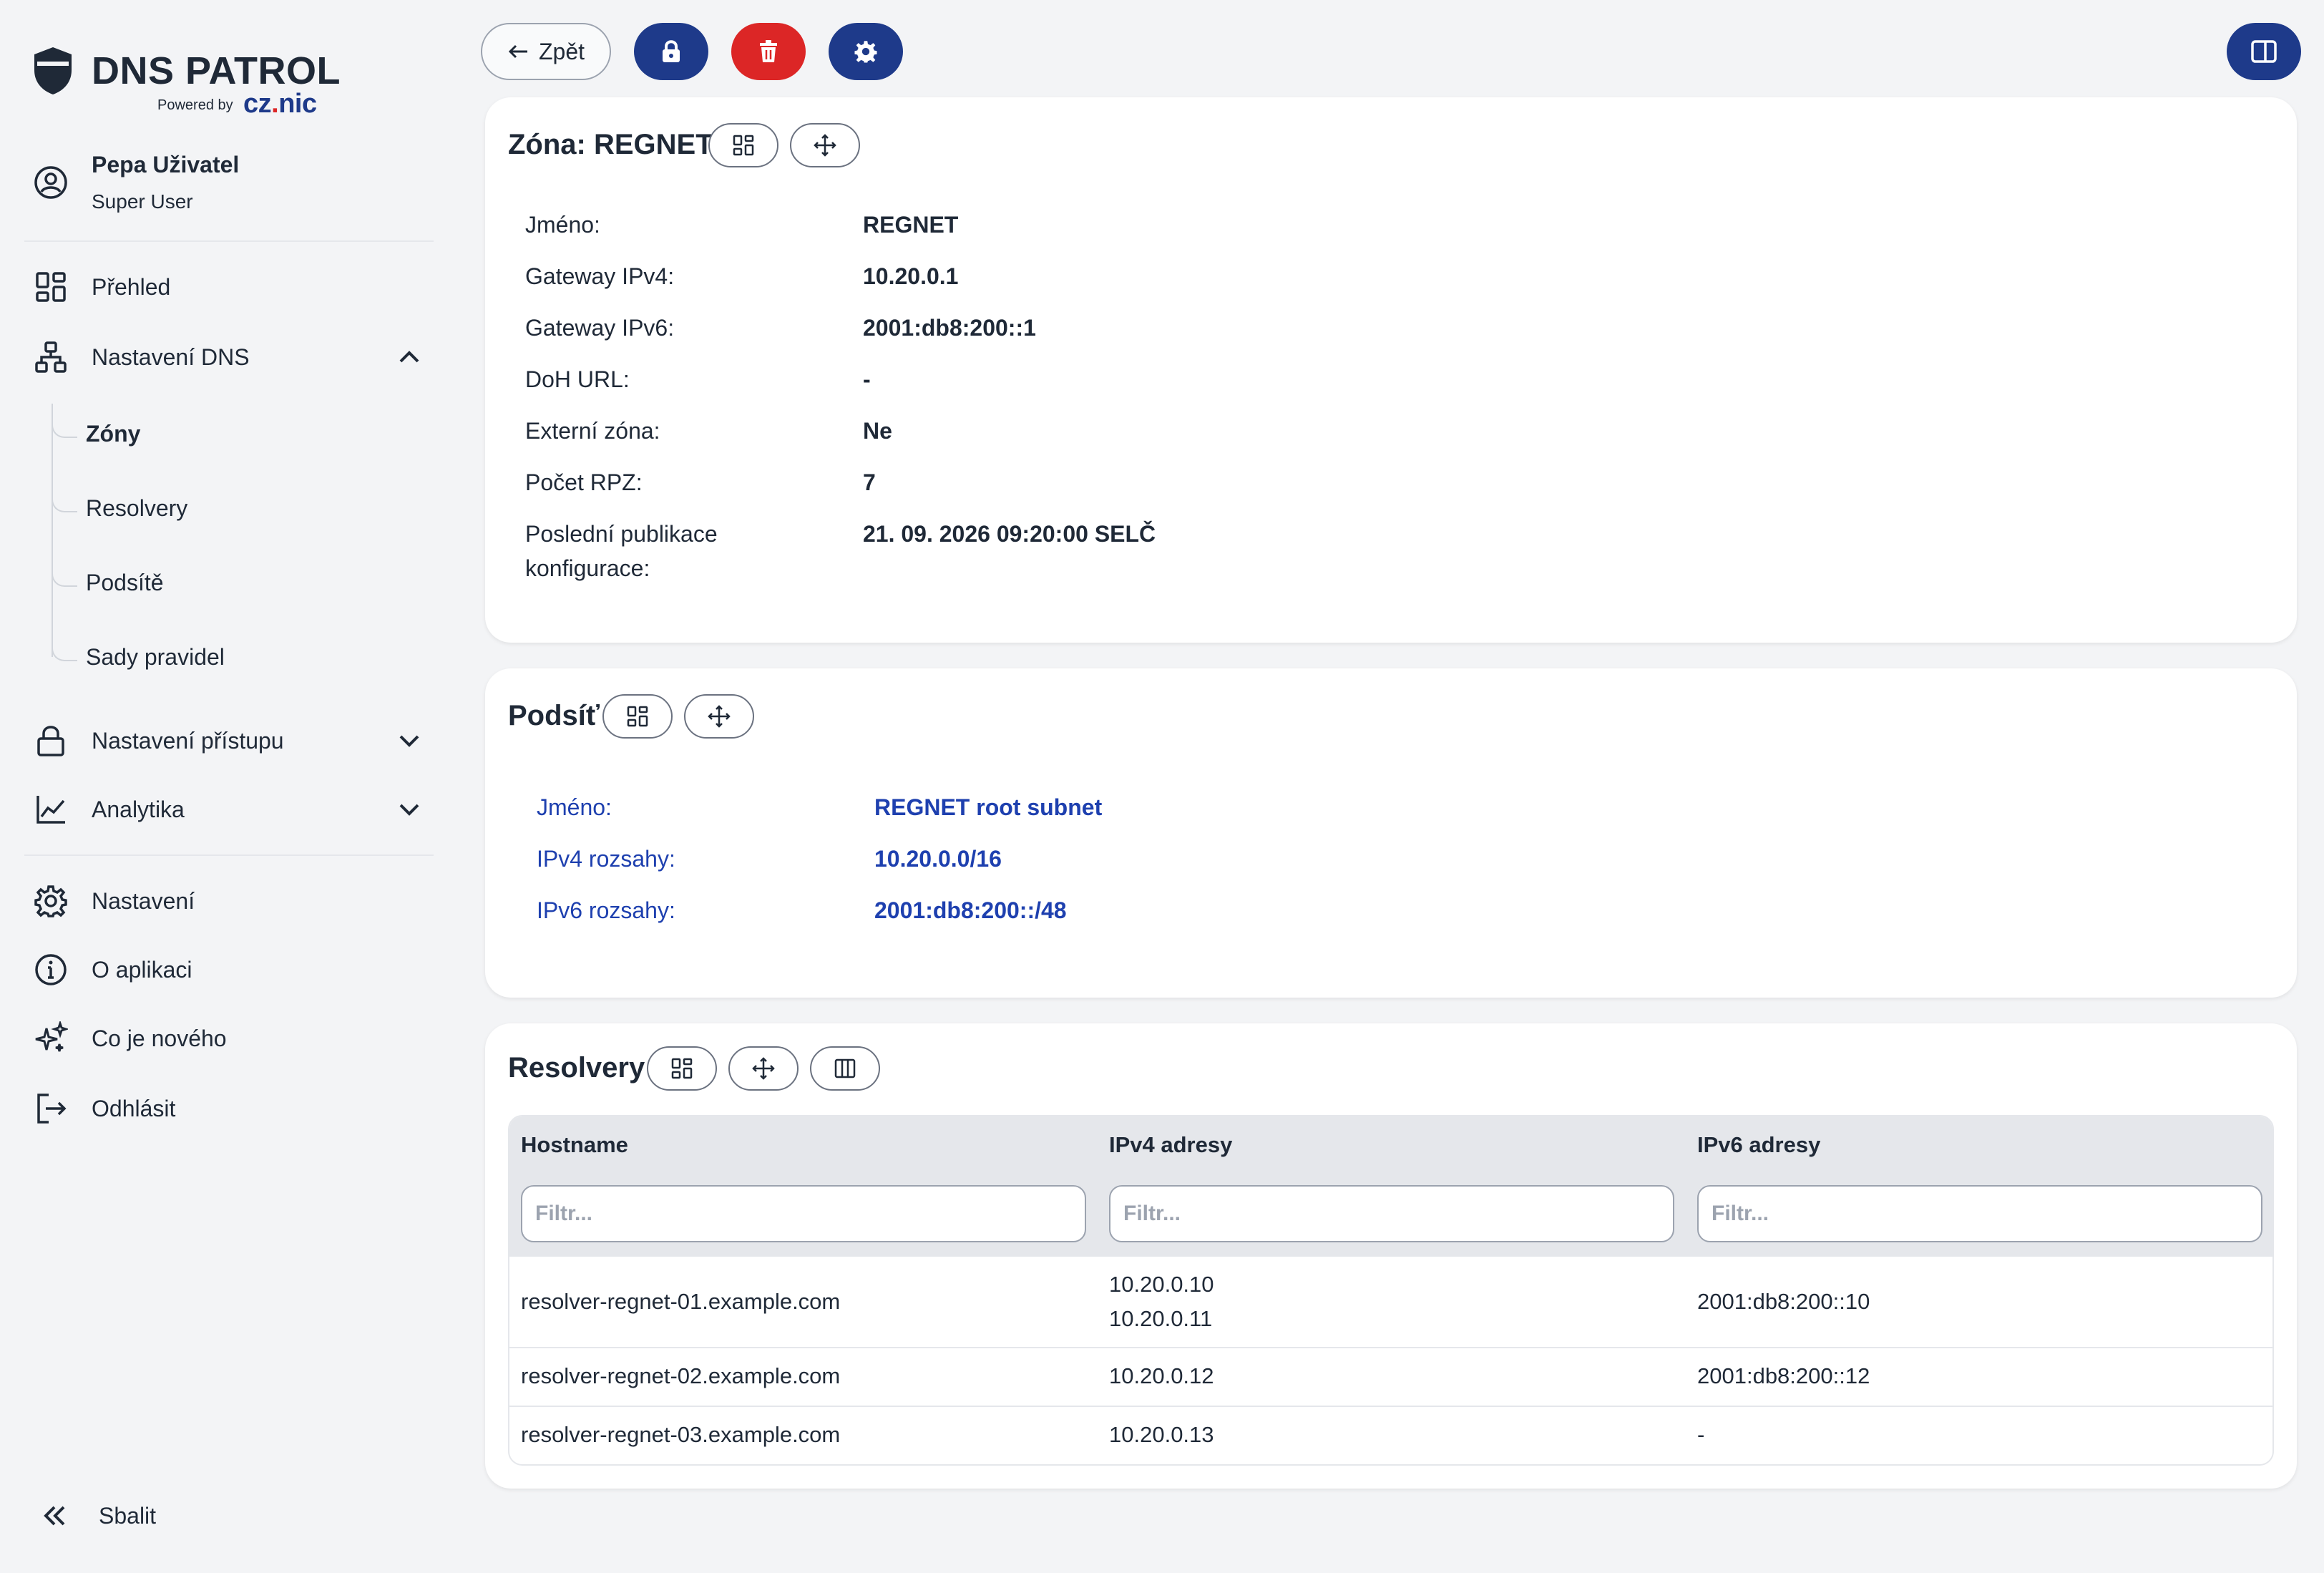 Image resolution: width=2324 pixels, height=1573 pixels. Describe the element at coordinates (98, 1516) in the screenshot. I see `sidebar-collapse-button: Sbalit` at that location.